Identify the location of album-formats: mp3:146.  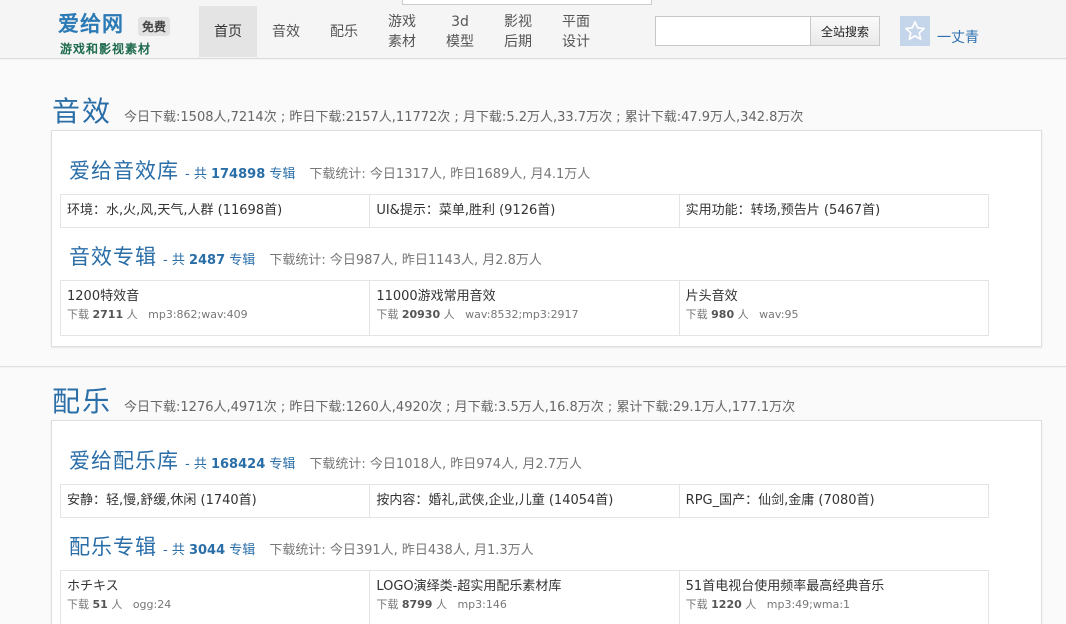
(482, 604).